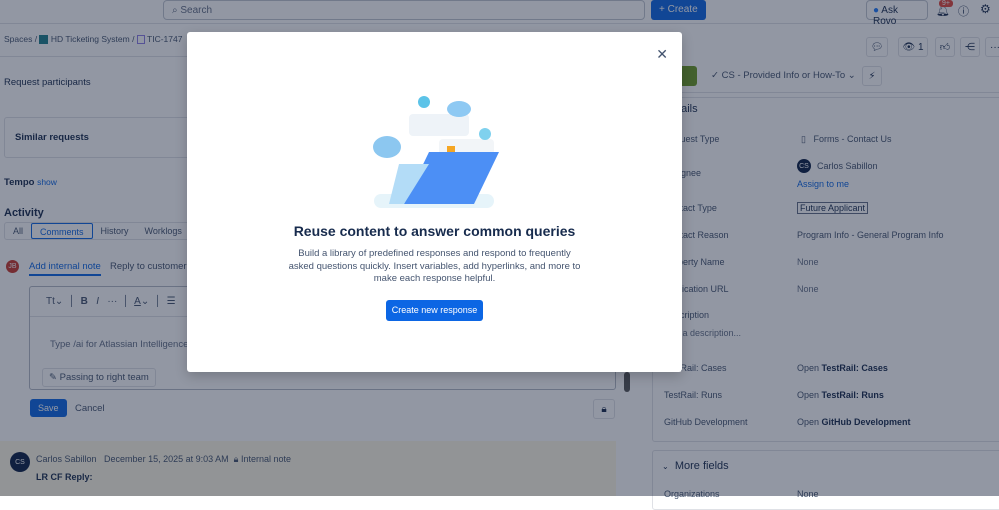 Image resolution: width=999 pixels, height=510 pixels. I want to click on close-icon: ✕, so click(662, 54).